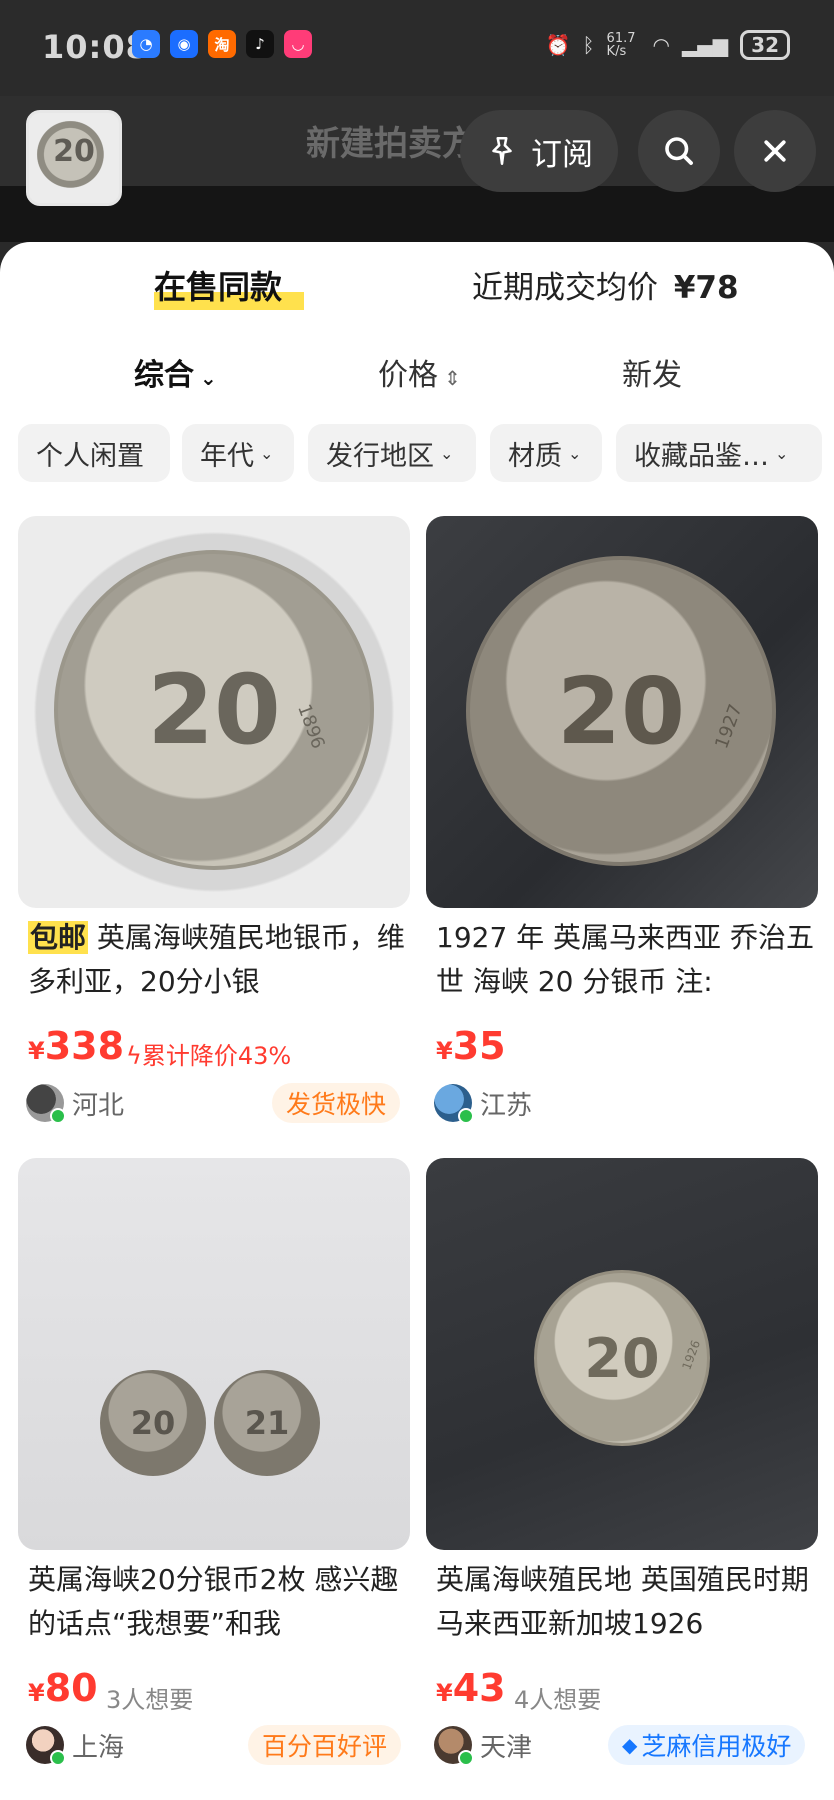 The width and height of the screenshot is (834, 1800). I want to click on close-button, so click(775, 151).